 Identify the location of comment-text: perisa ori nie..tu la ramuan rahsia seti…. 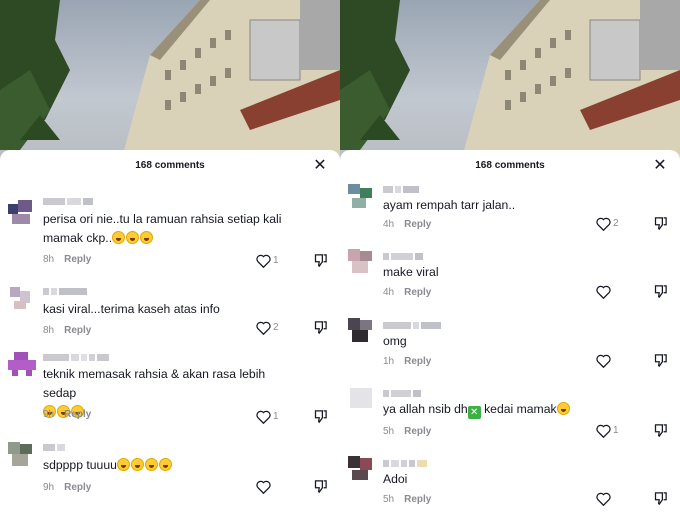
(162, 228).